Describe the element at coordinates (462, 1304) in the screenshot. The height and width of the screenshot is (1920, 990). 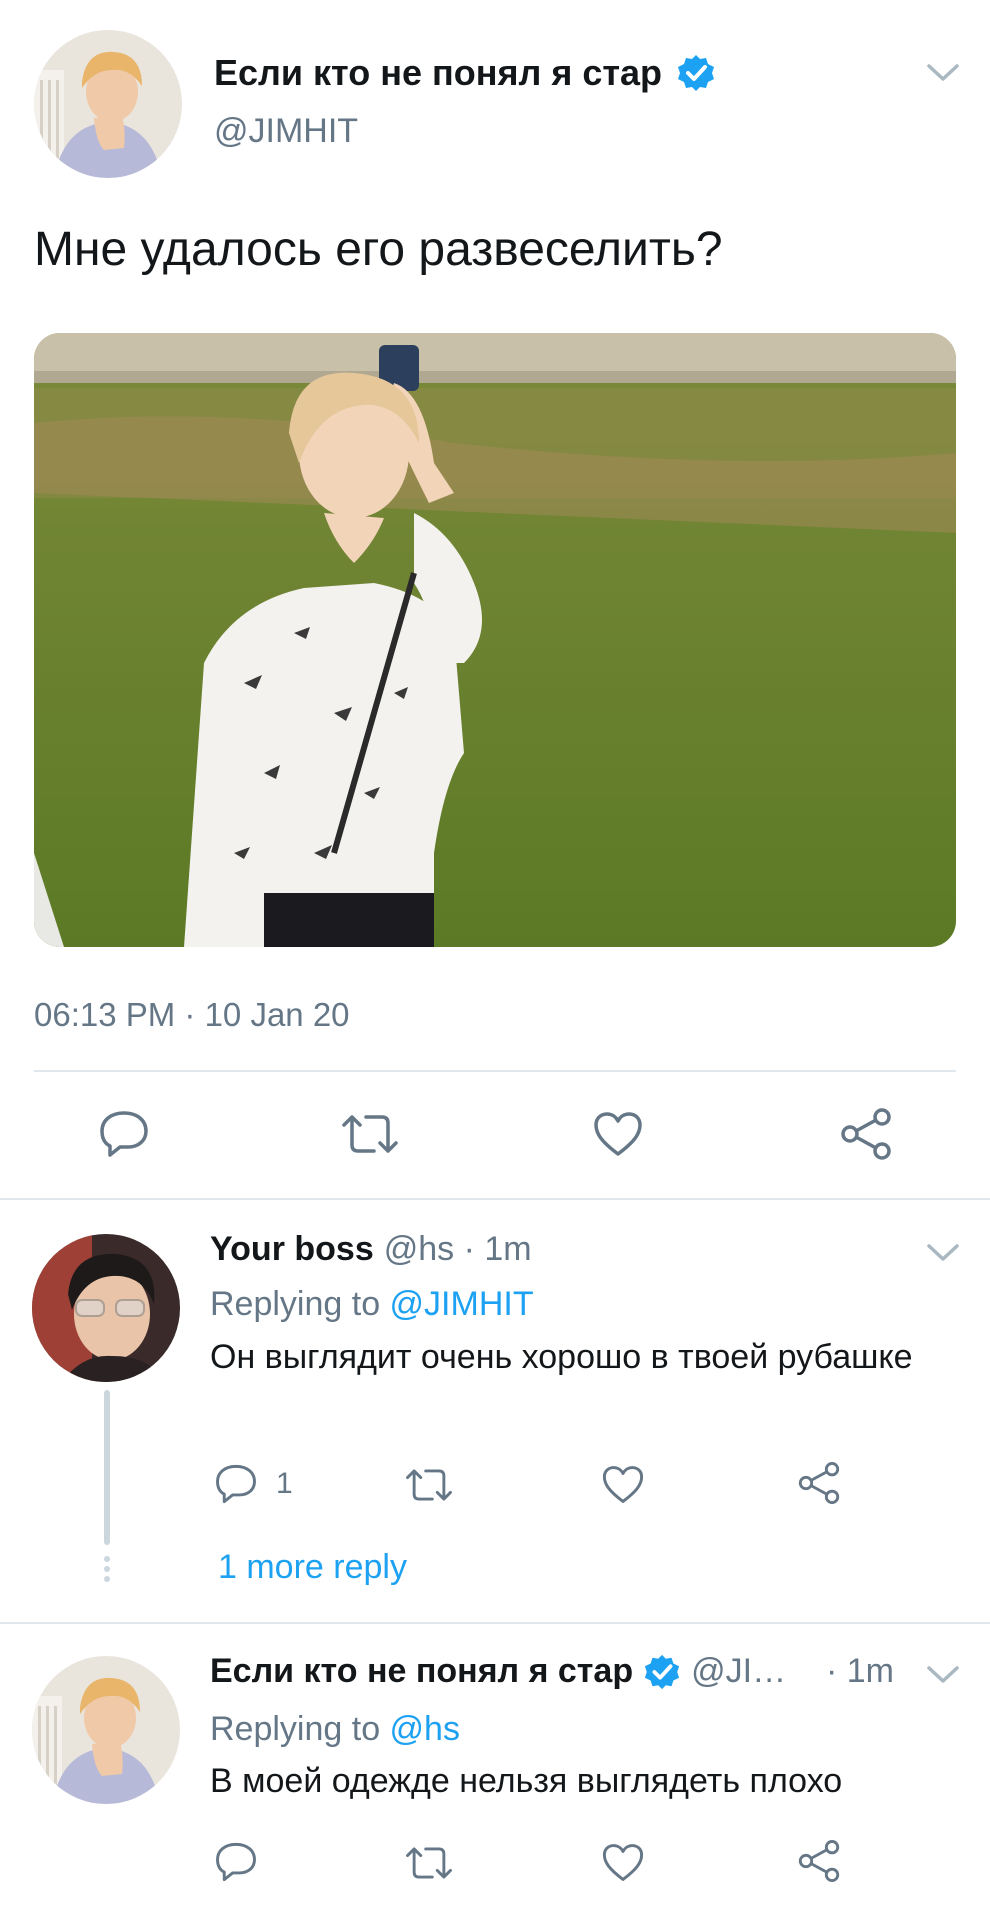
I see `replying-to-link: @JIMHIT` at that location.